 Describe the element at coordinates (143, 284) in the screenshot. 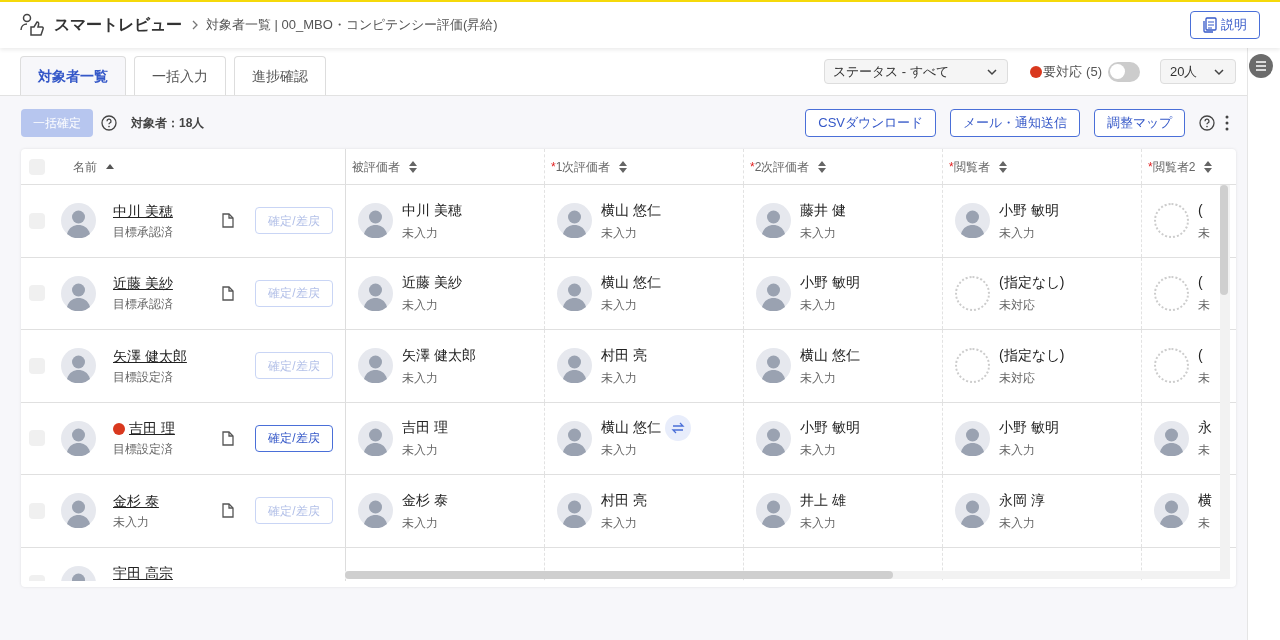

I see `person-link: 近藤 美紗` at that location.